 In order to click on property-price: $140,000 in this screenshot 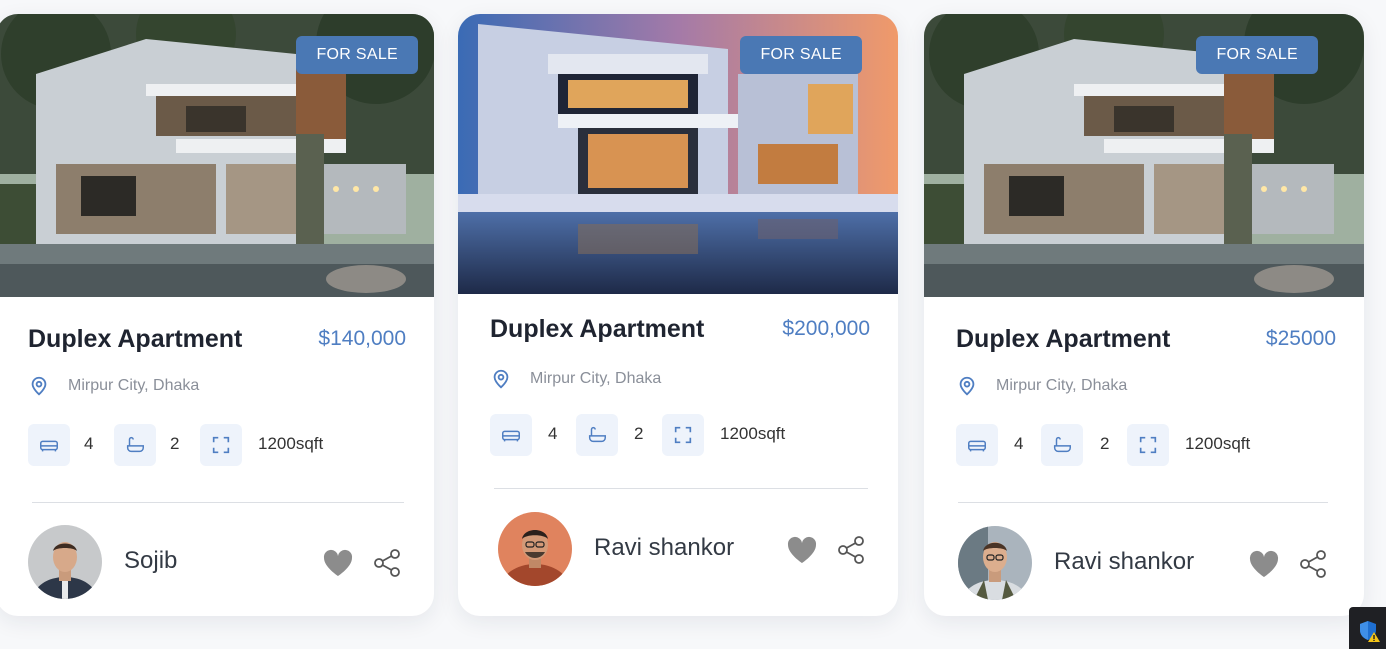, I will do `click(362, 338)`.